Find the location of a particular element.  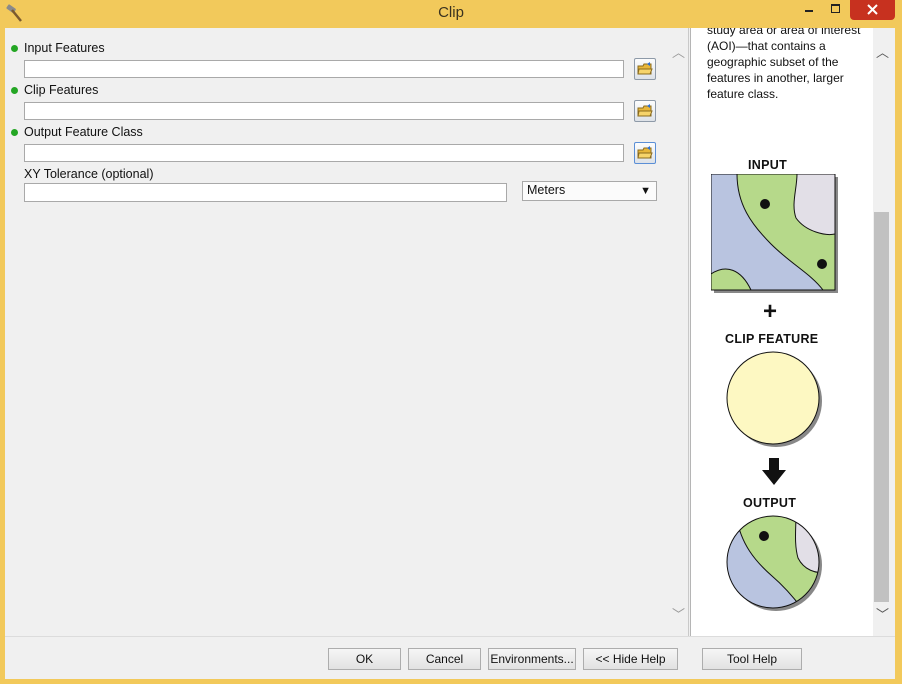

help-scrollbar: ︿ ﹀ is located at coordinates (882, 332).